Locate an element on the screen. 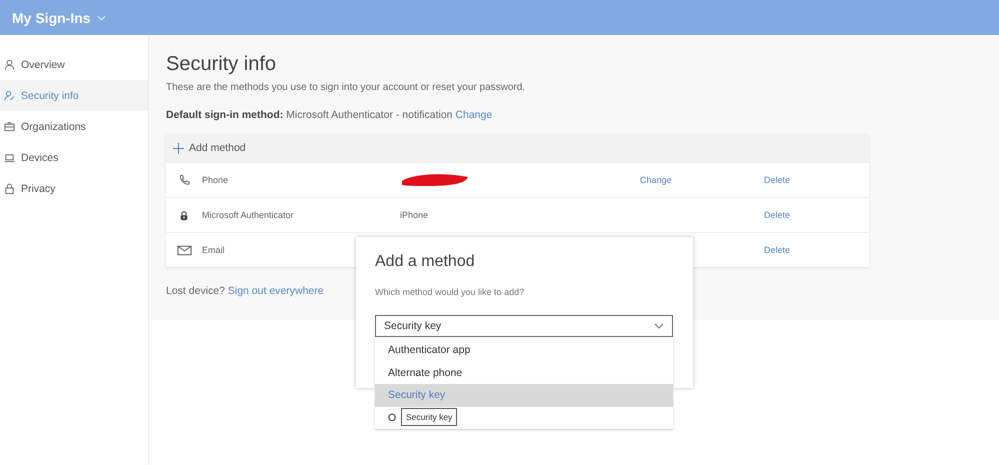 The image size is (999, 465). user-pen-icon is located at coordinates (9, 95).